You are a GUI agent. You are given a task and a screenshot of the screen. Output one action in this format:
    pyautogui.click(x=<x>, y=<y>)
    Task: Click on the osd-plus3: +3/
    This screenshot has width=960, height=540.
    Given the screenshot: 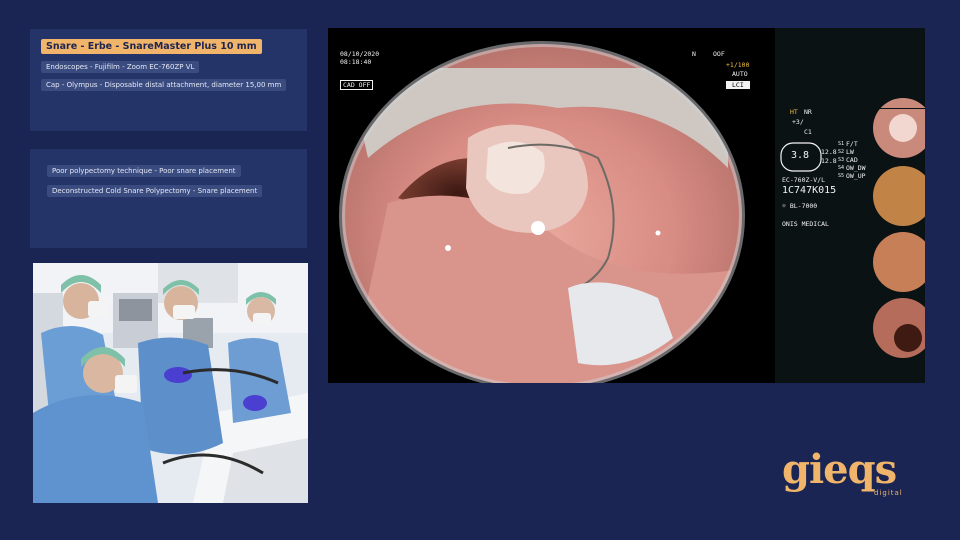 What is the action you would take?
    pyautogui.click(x=798, y=122)
    